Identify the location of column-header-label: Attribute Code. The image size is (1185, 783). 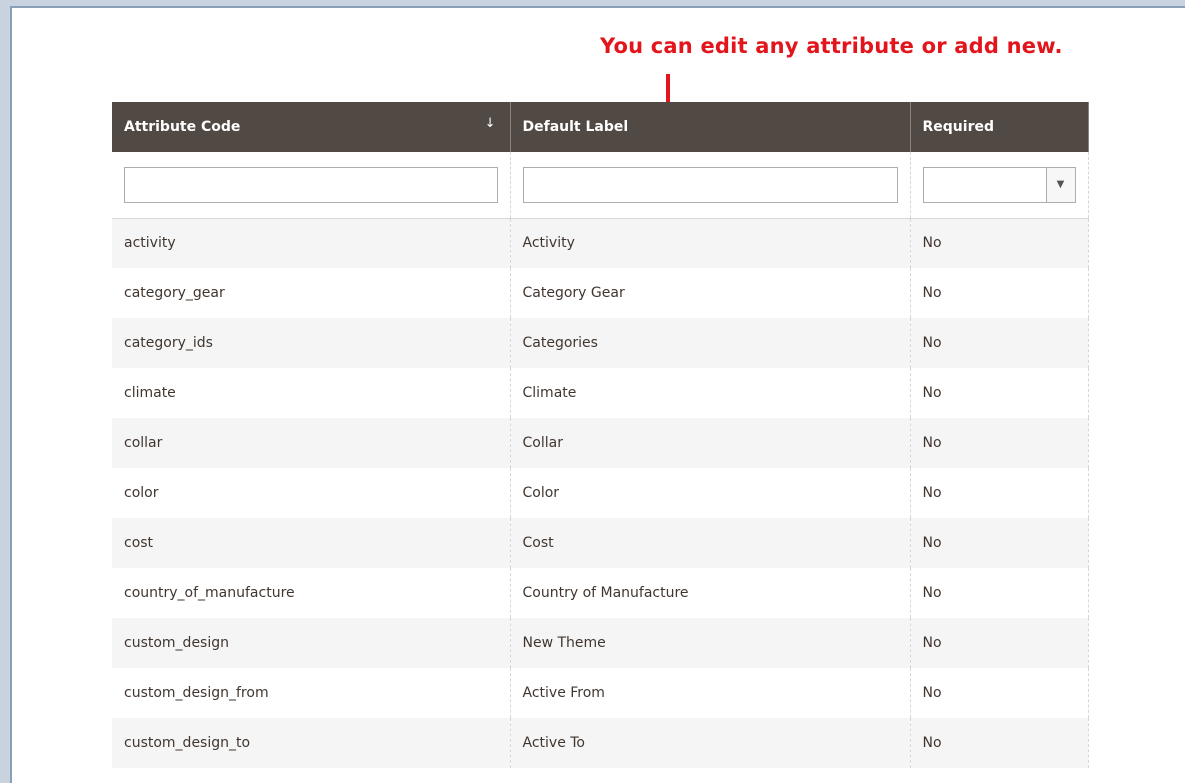
(182, 127).